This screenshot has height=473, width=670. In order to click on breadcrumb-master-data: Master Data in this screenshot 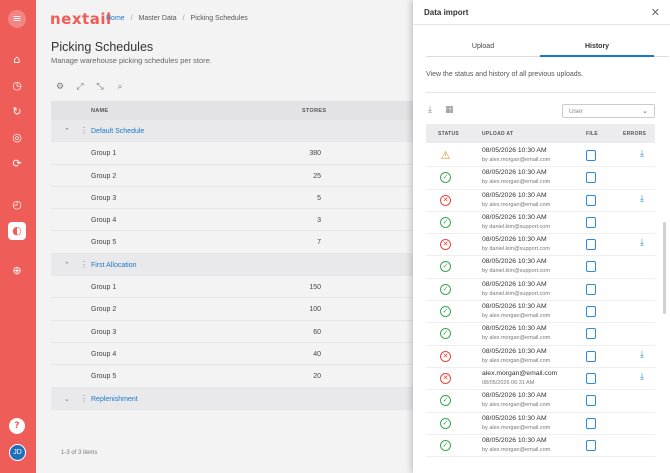, I will do `click(158, 18)`.